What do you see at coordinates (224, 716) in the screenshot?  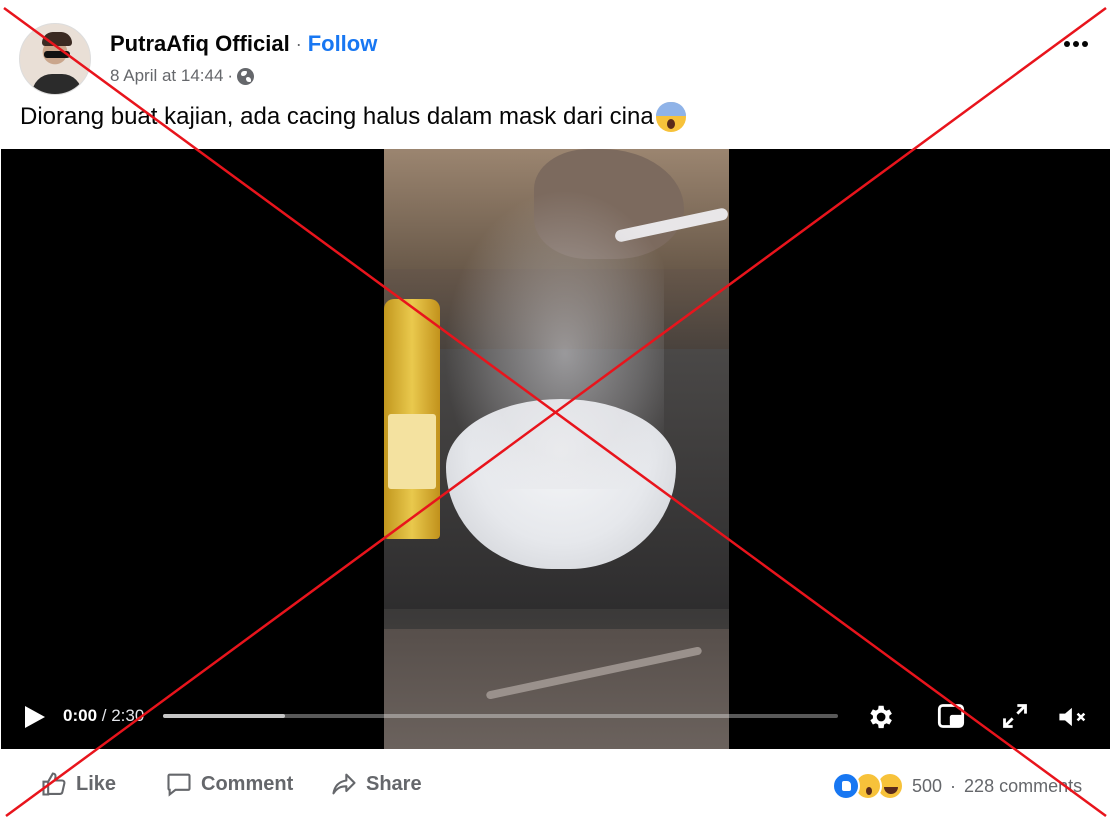 I see `buffered-bar` at bounding box center [224, 716].